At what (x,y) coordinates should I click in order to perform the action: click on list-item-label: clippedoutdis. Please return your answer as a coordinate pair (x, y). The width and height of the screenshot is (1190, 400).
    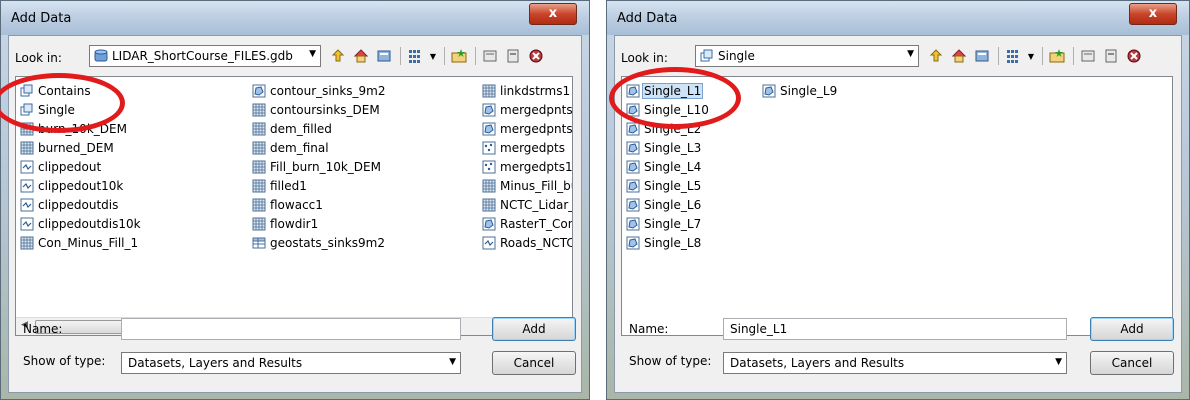
    Looking at the image, I should click on (78, 204).